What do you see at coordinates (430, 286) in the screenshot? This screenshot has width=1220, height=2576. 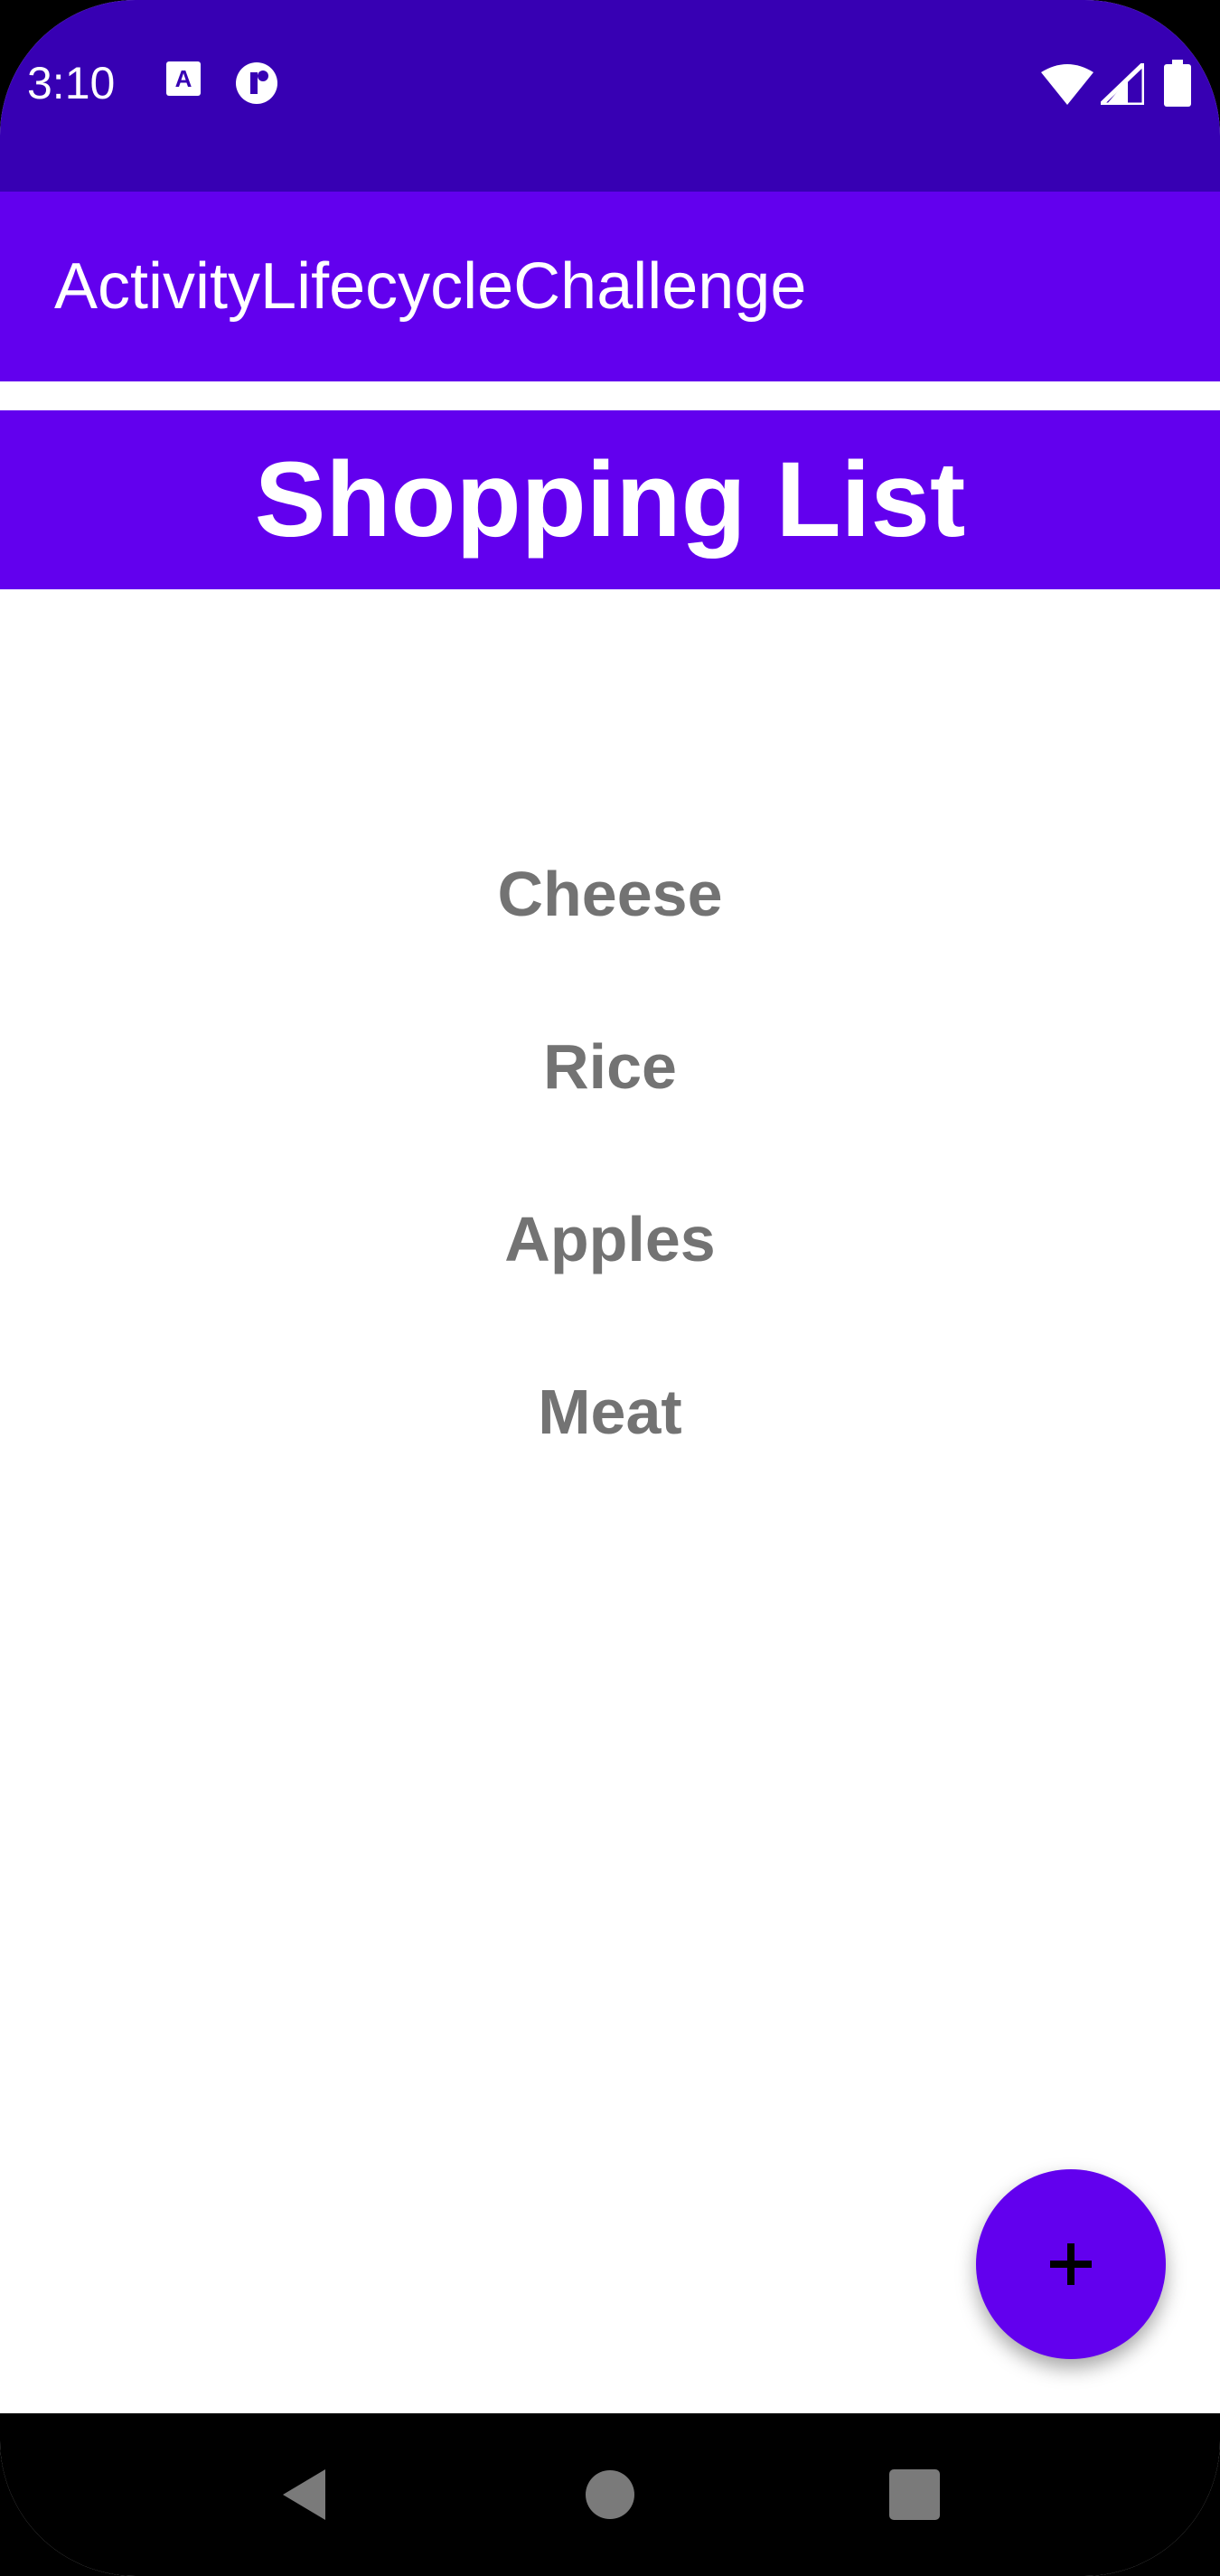 I see `app-title: ActivityLifecycleChallenge` at bounding box center [430, 286].